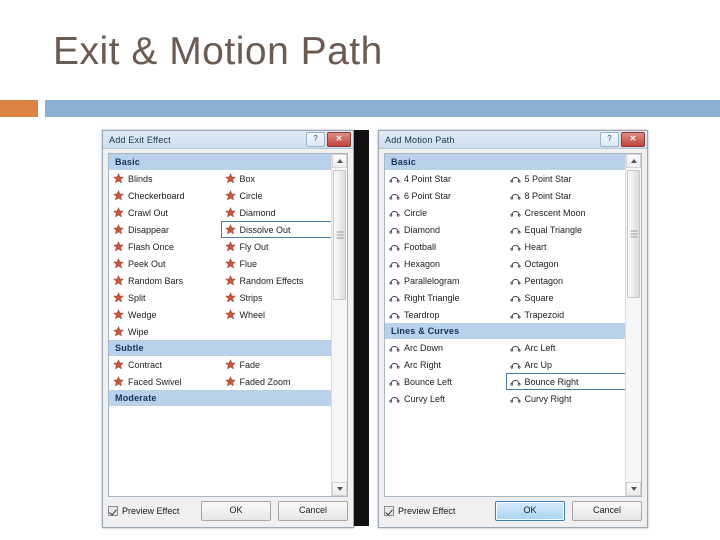  What do you see at coordinates (138, 331) in the screenshot?
I see `list-item-label: Wipe` at bounding box center [138, 331].